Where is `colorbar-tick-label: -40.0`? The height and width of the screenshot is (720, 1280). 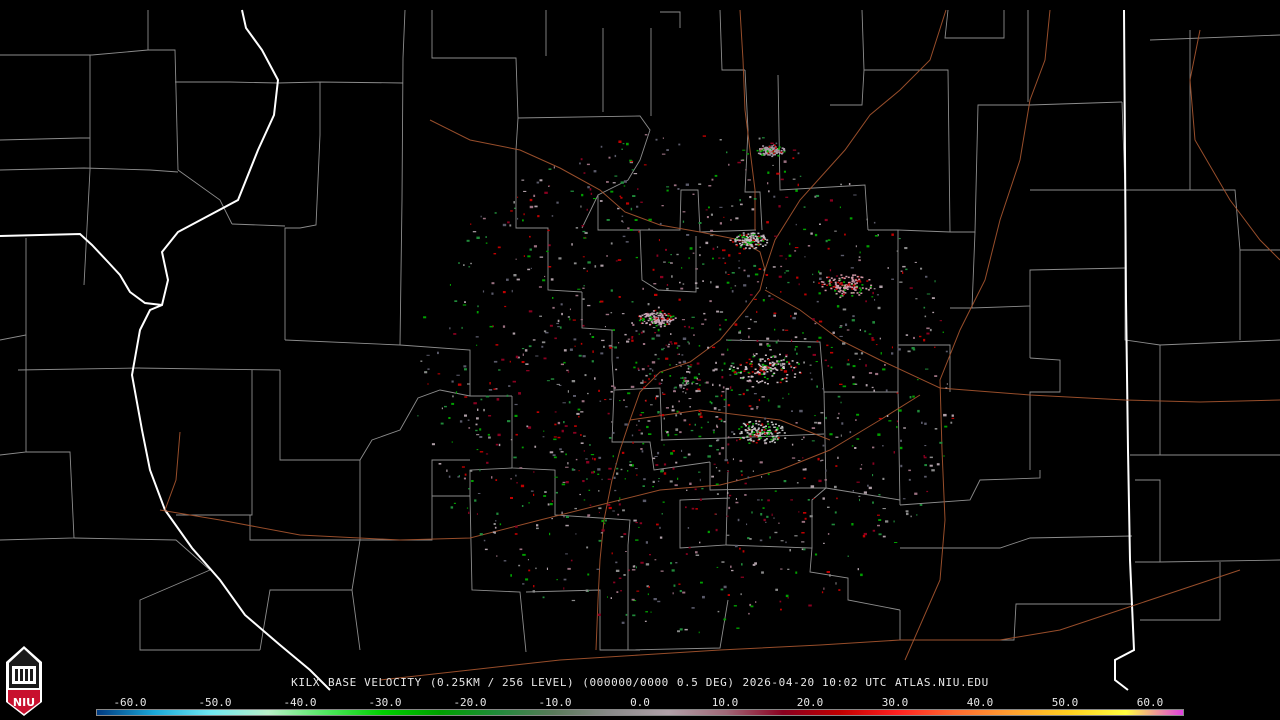
colorbar-tick-label: -40.0 is located at coordinates (300, 702).